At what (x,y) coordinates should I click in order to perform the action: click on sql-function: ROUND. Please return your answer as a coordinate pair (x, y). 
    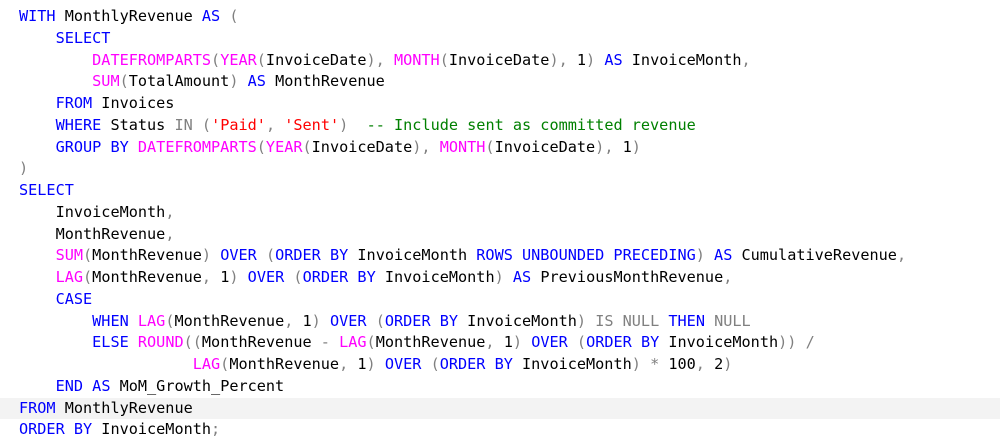
    Looking at the image, I should click on (160, 342).